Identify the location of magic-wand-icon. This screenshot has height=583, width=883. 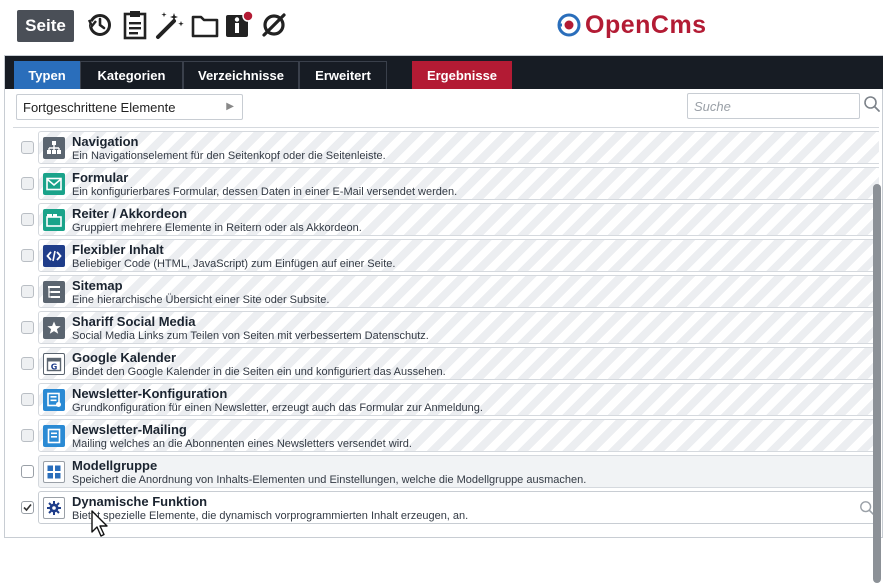
(169, 25).